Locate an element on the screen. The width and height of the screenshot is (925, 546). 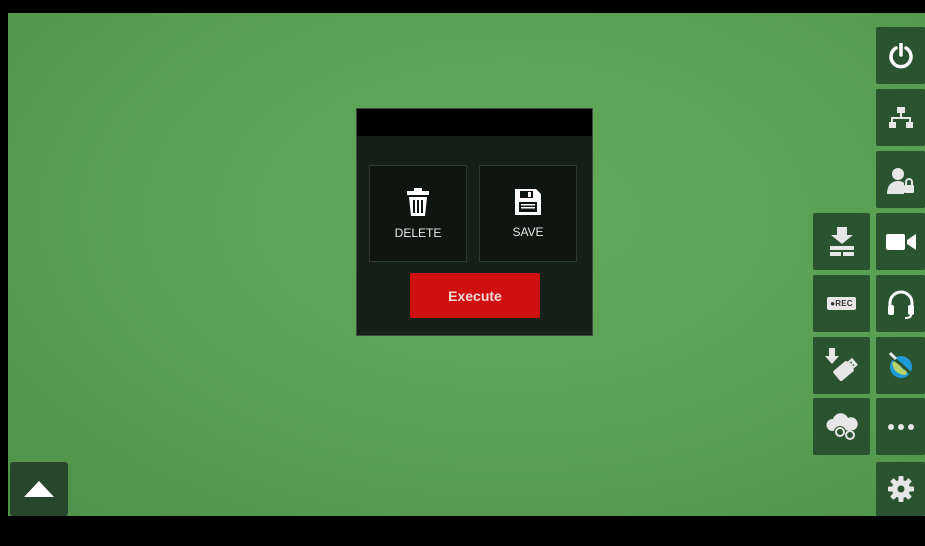
power-icon is located at coordinates (900, 55).